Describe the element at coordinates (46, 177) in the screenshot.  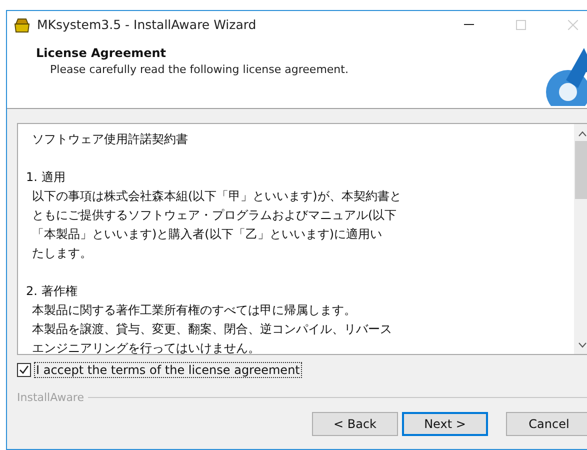
I see `section-heading: 1. 適用` at that location.